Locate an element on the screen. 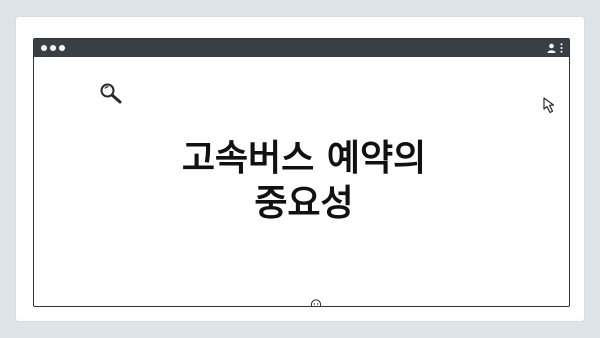  window-controls is located at coordinates (53, 48).